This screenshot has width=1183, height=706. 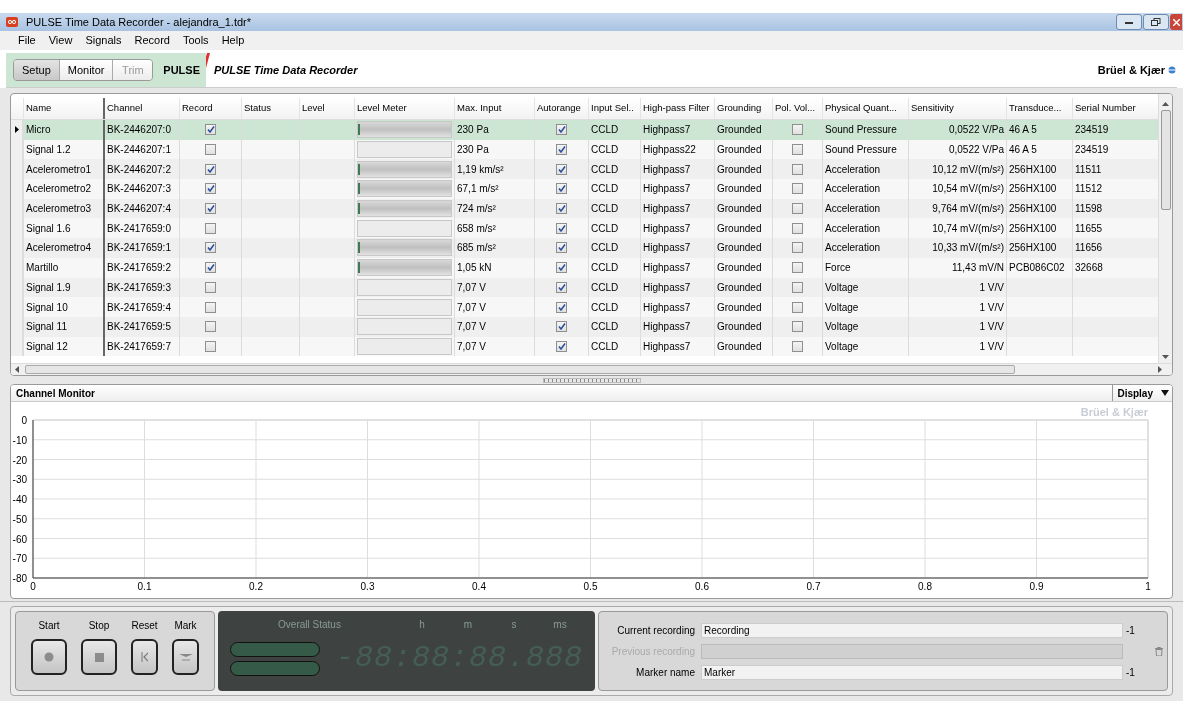 I want to click on table-cell: 234519, so click(x=1107, y=130).